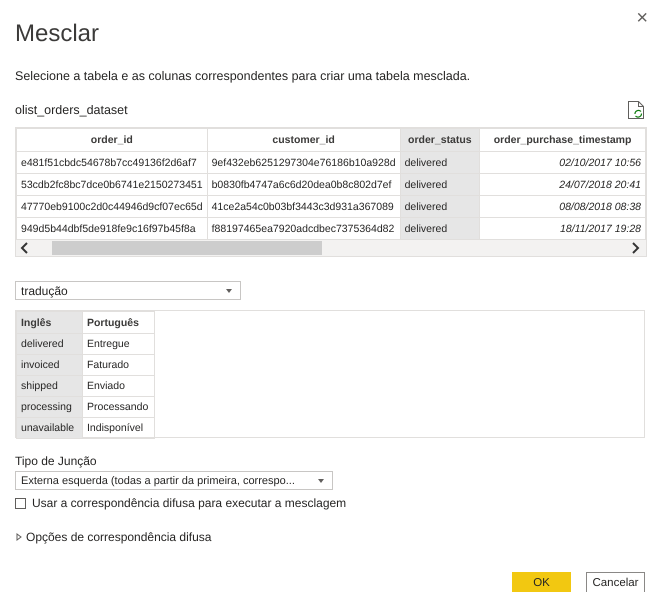 The height and width of the screenshot is (592, 666). Describe the element at coordinates (541, 582) in the screenshot. I see `ok-button: OK` at that location.